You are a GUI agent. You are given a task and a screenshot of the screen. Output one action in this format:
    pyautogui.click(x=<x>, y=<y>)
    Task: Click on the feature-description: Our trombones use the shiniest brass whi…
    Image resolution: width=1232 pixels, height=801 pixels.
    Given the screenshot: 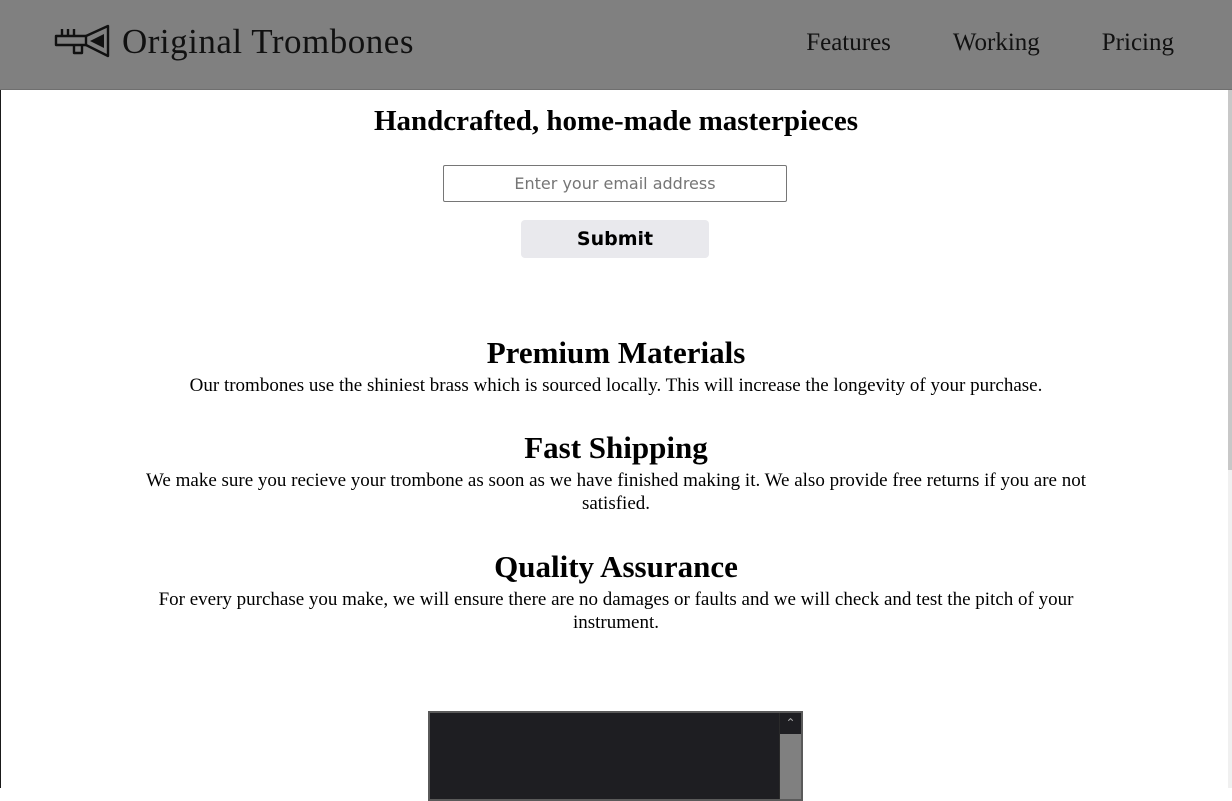 What is the action you would take?
    pyautogui.click(x=616, y=386)
    